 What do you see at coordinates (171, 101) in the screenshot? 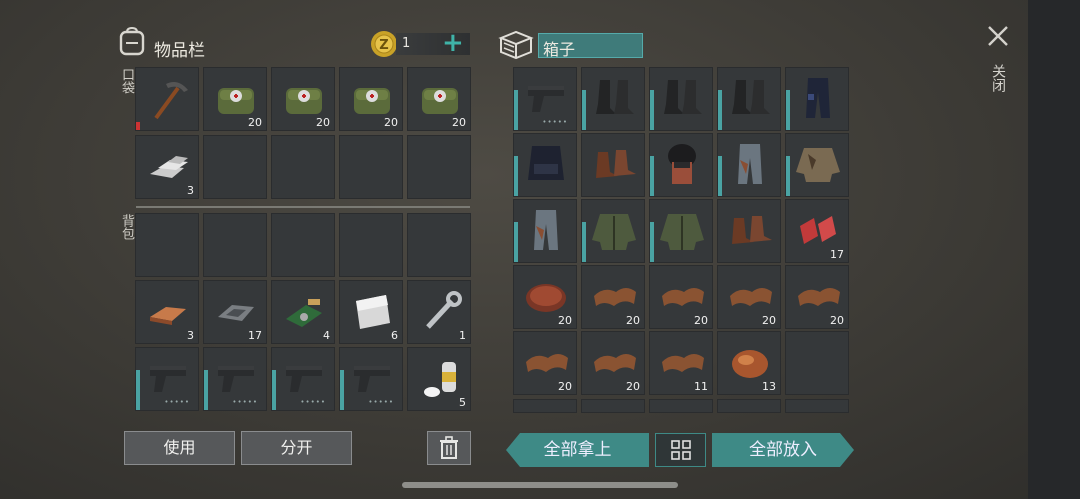
I see `pickaxe-icon` at bounding box center [171, 101].